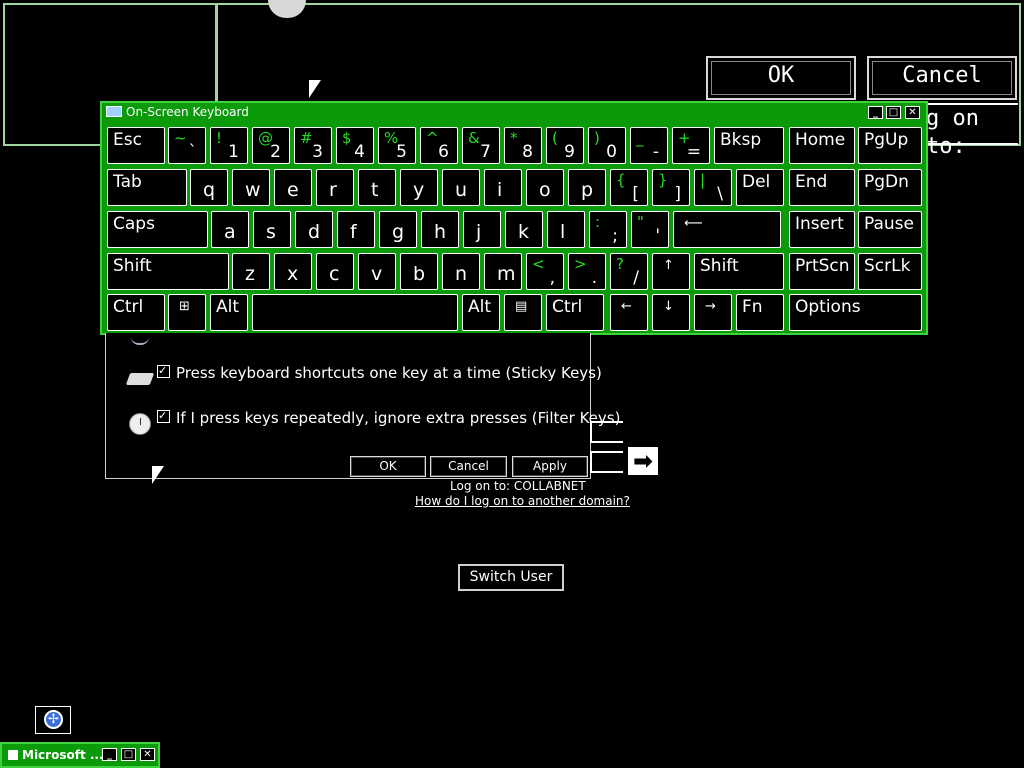  I want to click on key-m: m, so click(503, 271).